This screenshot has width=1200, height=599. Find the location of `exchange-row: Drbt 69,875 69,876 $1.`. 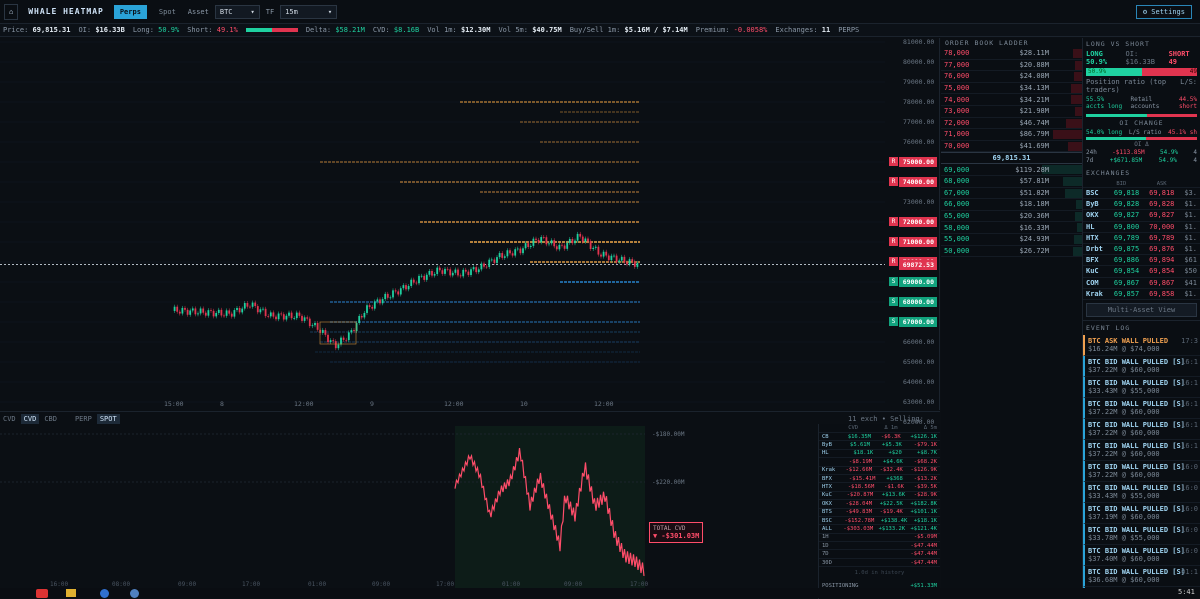

exchange-row: Drbt 69,875 69,876 $1. is located at coordinates (1141, 250).